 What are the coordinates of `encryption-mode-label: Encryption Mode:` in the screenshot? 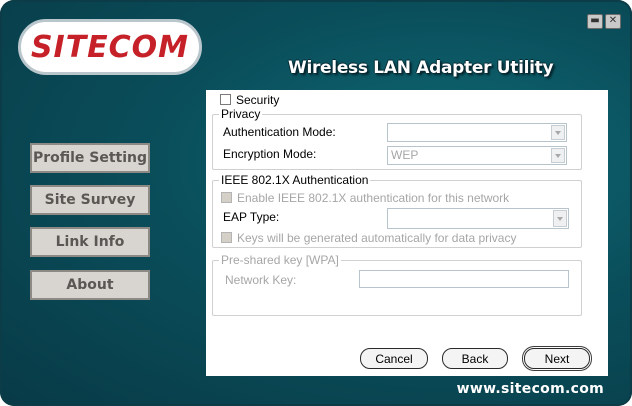 It's located at (270, 154).